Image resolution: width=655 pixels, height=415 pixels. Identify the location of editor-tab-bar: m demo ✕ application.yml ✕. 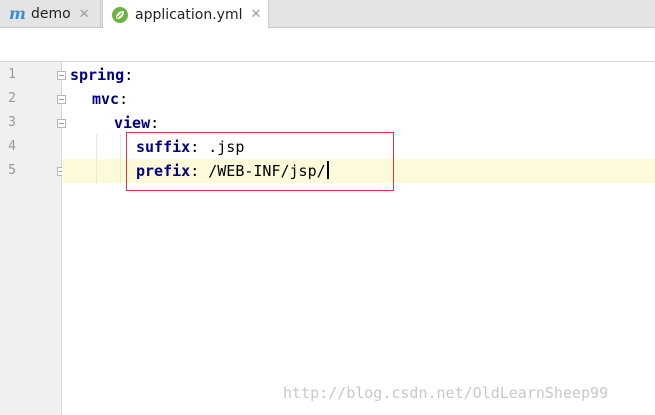
(327, 14).